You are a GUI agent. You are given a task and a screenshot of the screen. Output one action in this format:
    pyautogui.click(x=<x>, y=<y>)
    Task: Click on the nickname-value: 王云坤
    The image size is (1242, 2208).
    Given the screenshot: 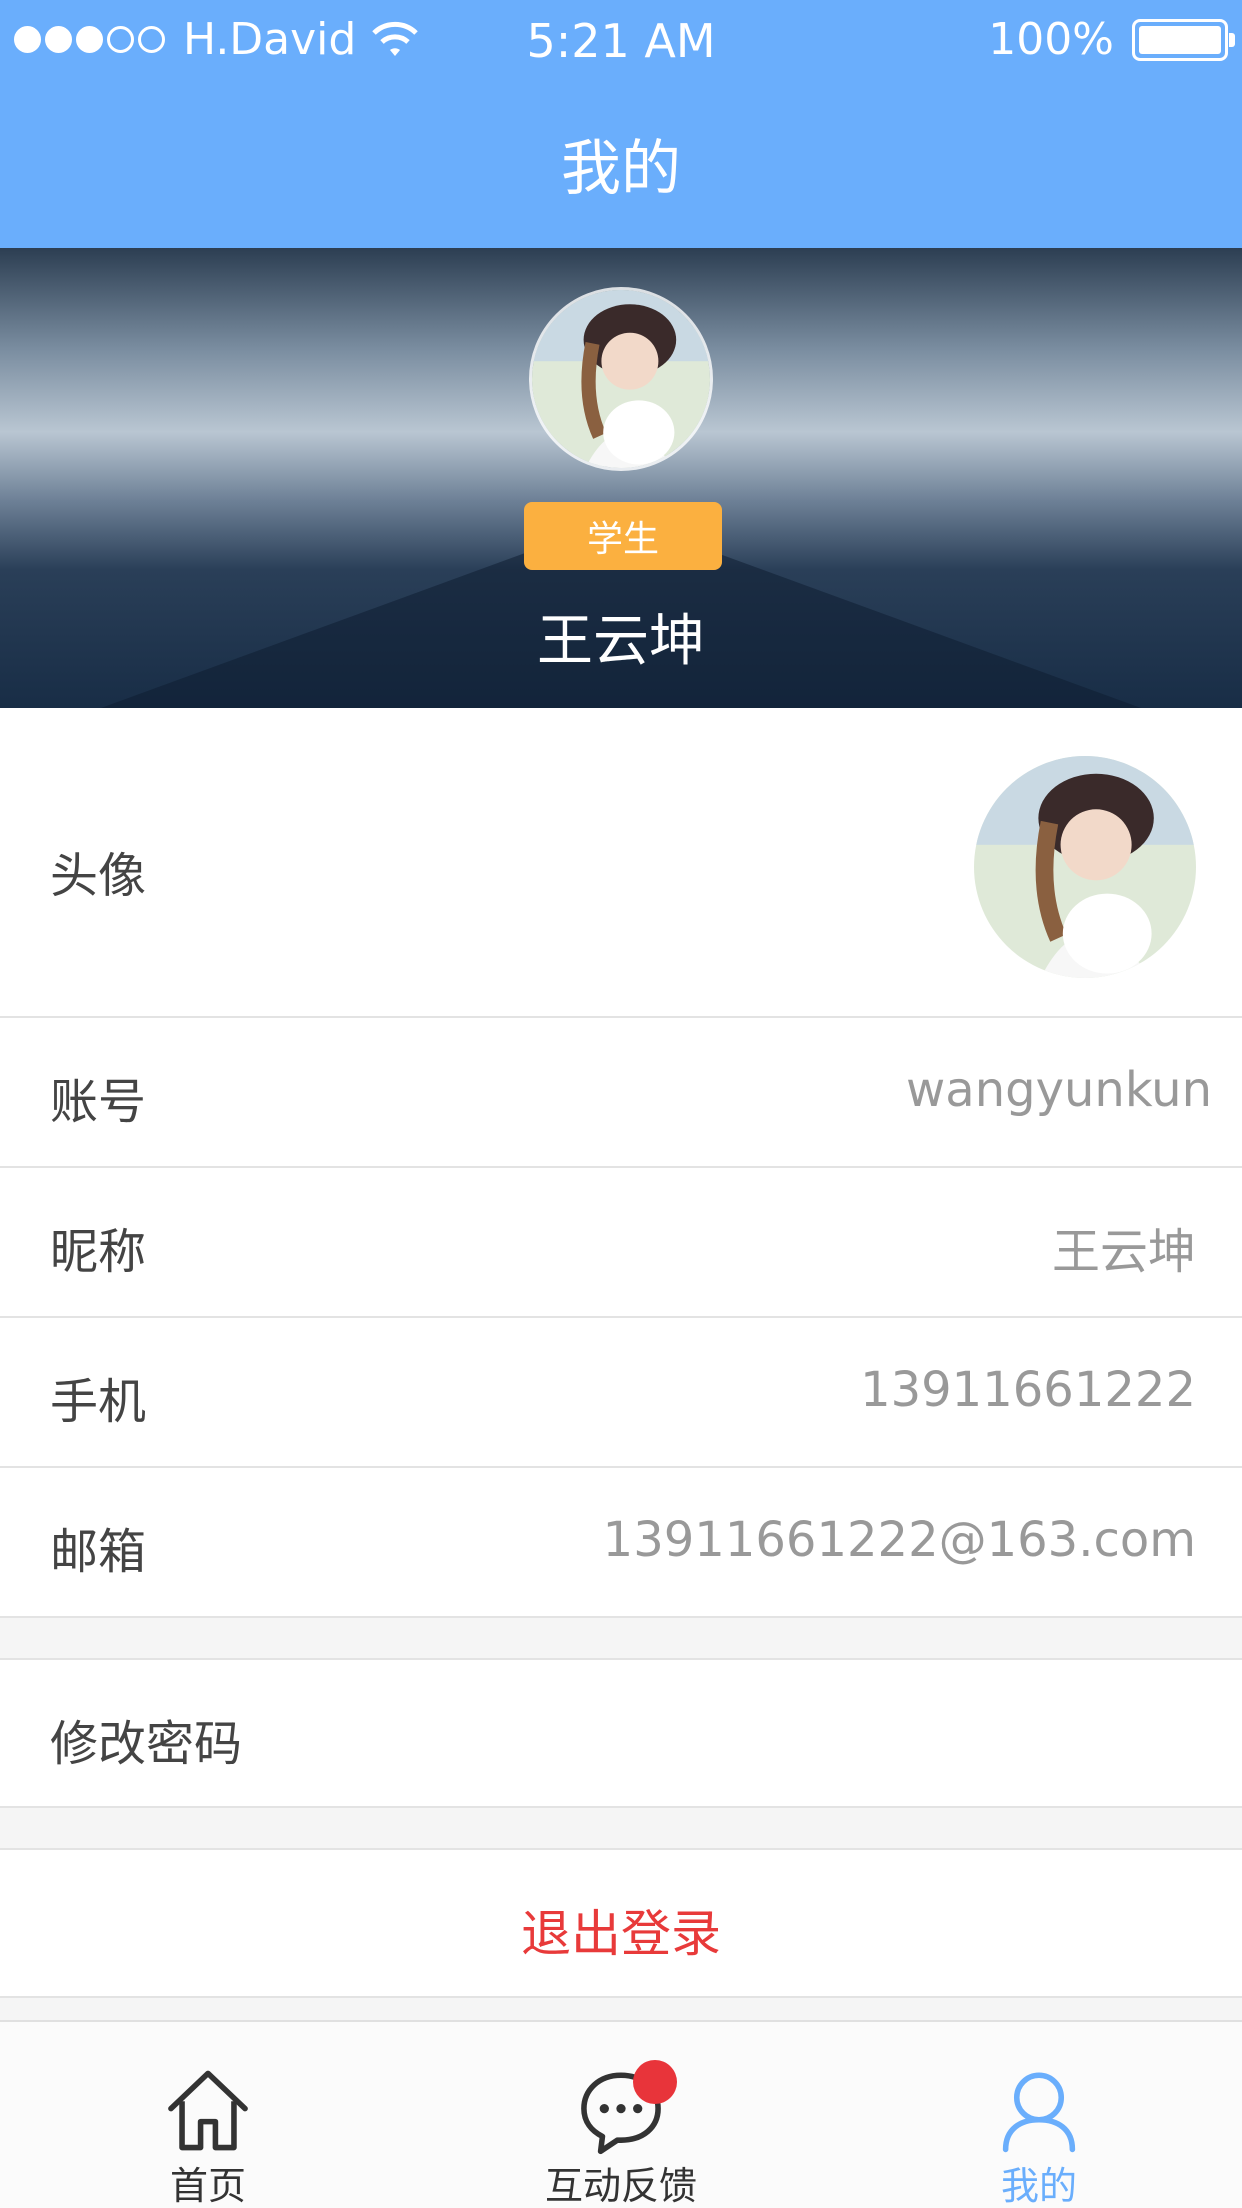 What is the action you would take?
    pyautogui.click(x=1123, y=1252)
    